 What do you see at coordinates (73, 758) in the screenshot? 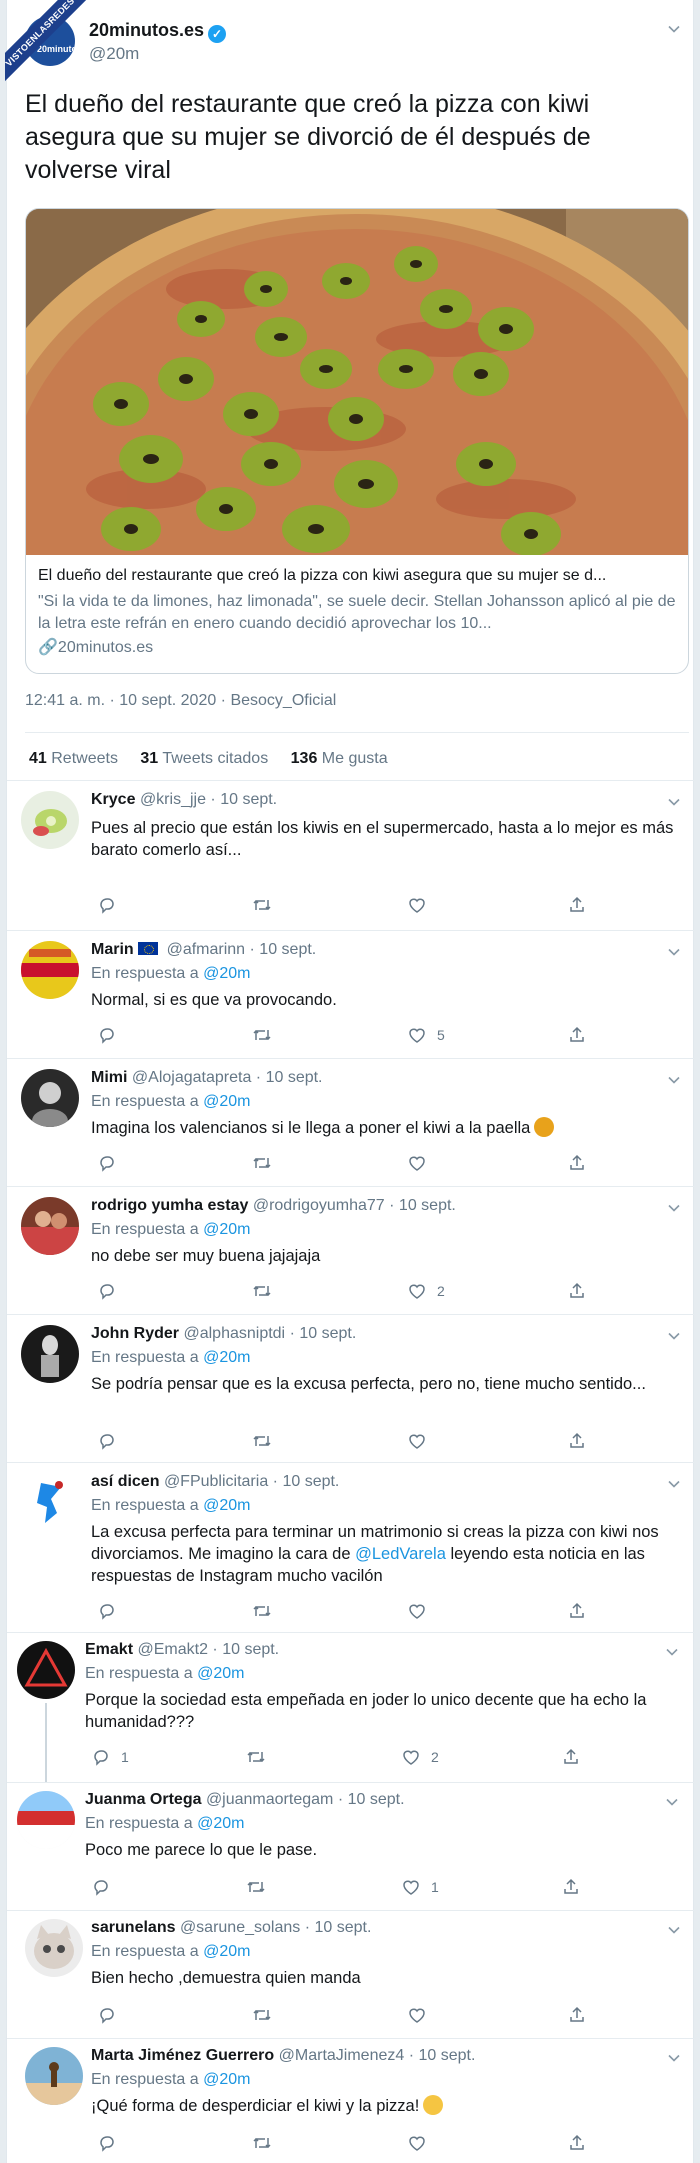
I see `retweets-stat: 41 Retweets` at bounding box center [73, 758].